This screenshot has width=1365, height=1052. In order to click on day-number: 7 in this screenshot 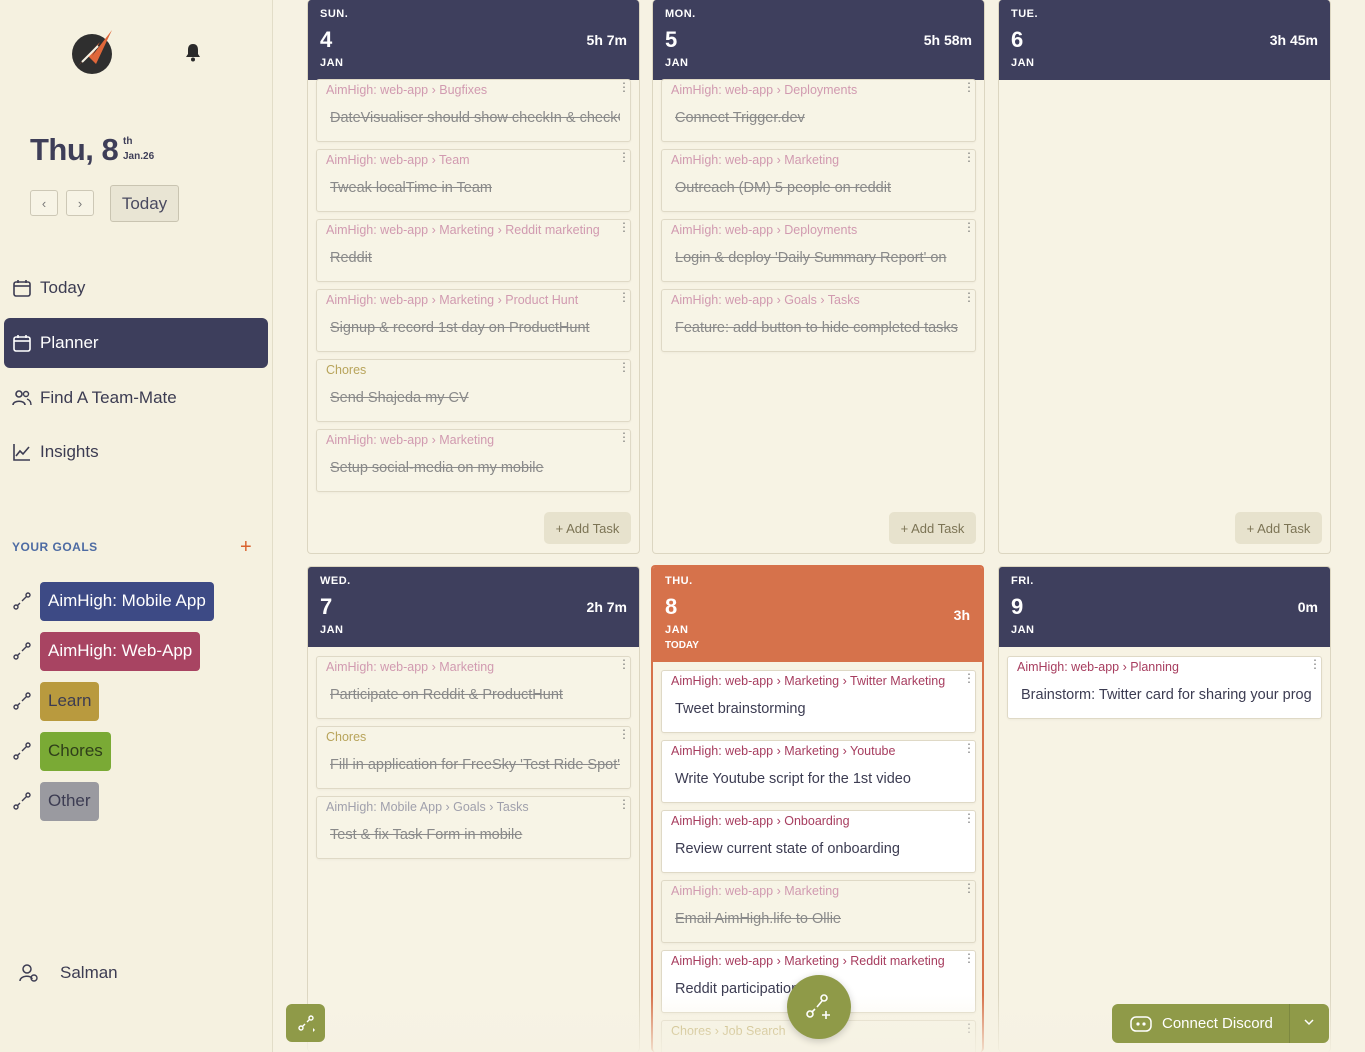, I will do `click(326, 606)`.